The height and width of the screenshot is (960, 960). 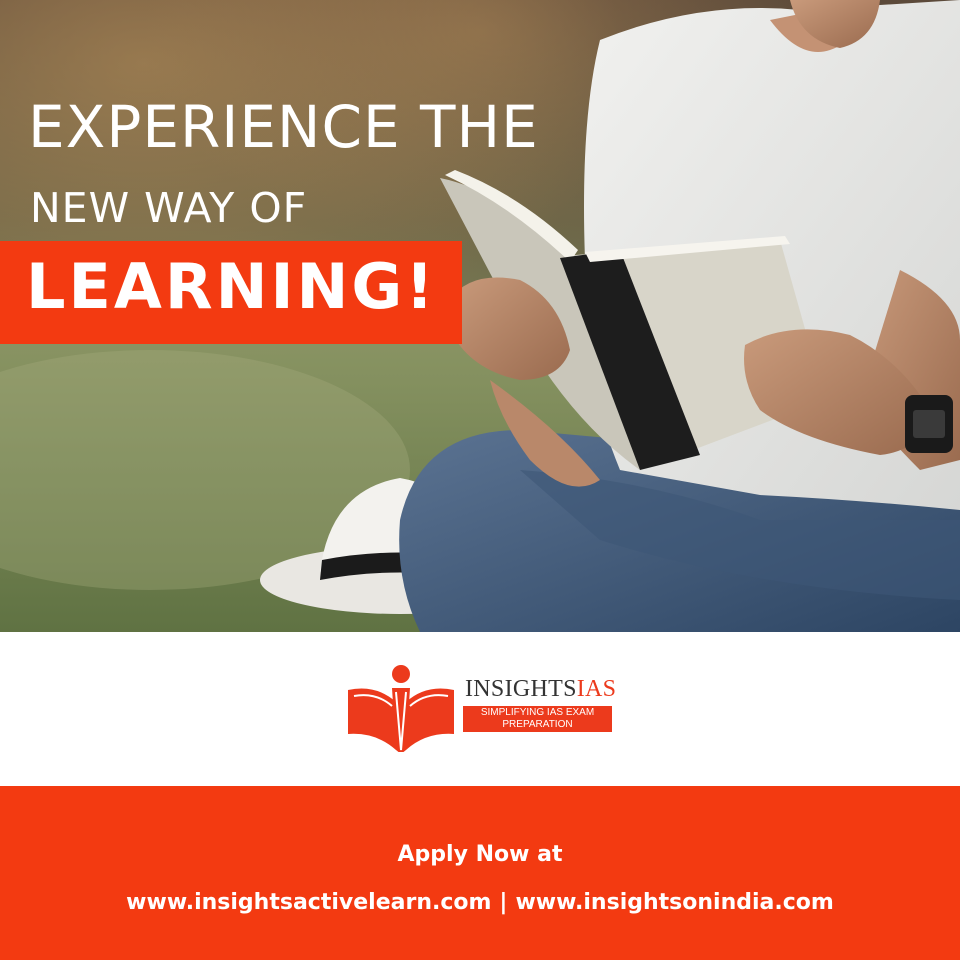 I want to click on brand-name: INSIGHTSIAS, so click(x=540, y=689).